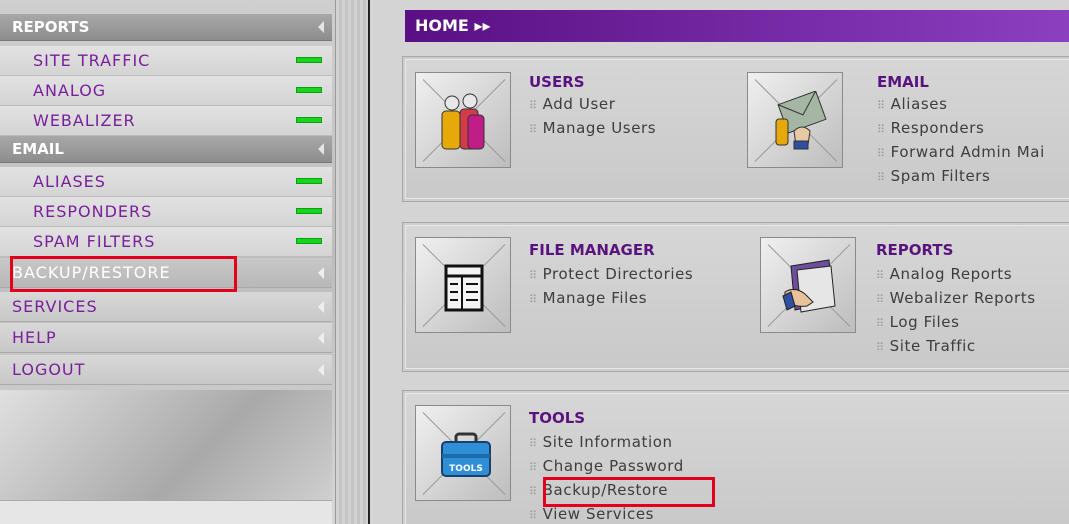  What do you see at coordinates (466, 454) in the screenshot?
I see `toolbox-icon: TOOLS` at bounding box center [466, 454].